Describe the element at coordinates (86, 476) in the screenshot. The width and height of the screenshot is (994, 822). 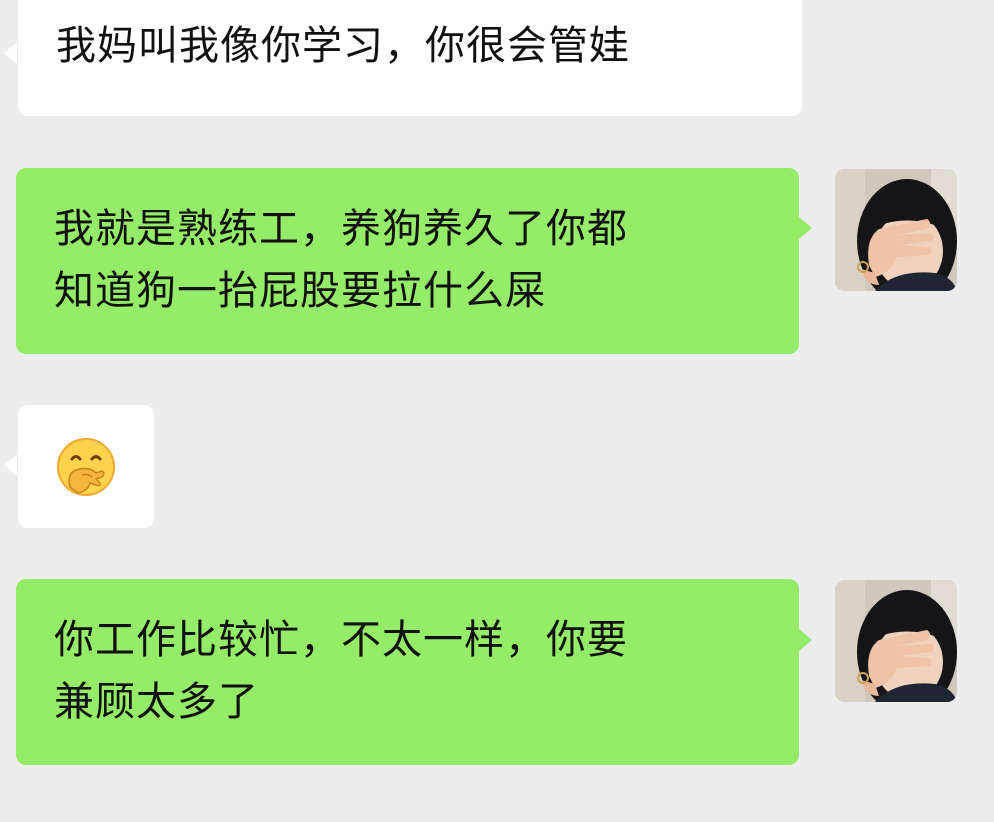
I see `hand-over-mouth-emoji-icon` at that location.